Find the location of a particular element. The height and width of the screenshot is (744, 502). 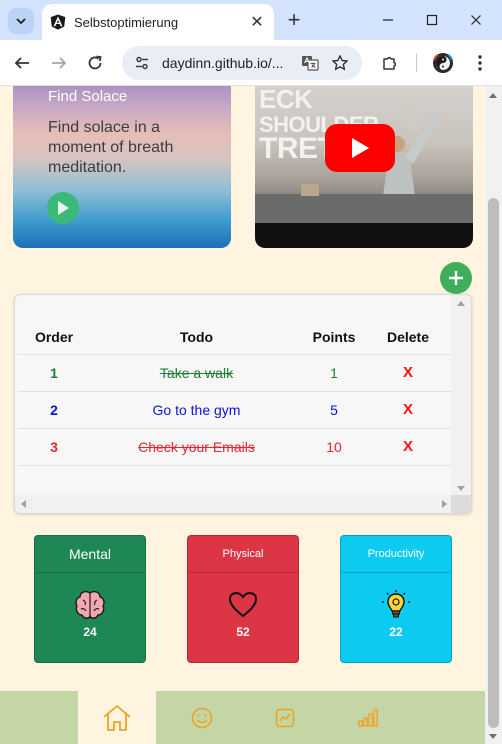

stat-card-title: Mental is located at coordinates (90, 554).